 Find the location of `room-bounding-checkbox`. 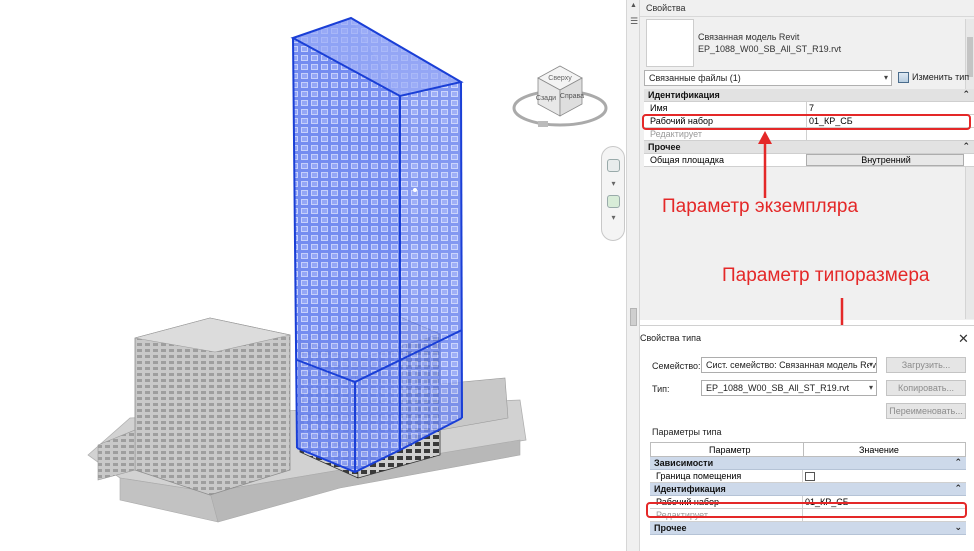

room-bounding-checkbox is located at coordinates (810, 476).